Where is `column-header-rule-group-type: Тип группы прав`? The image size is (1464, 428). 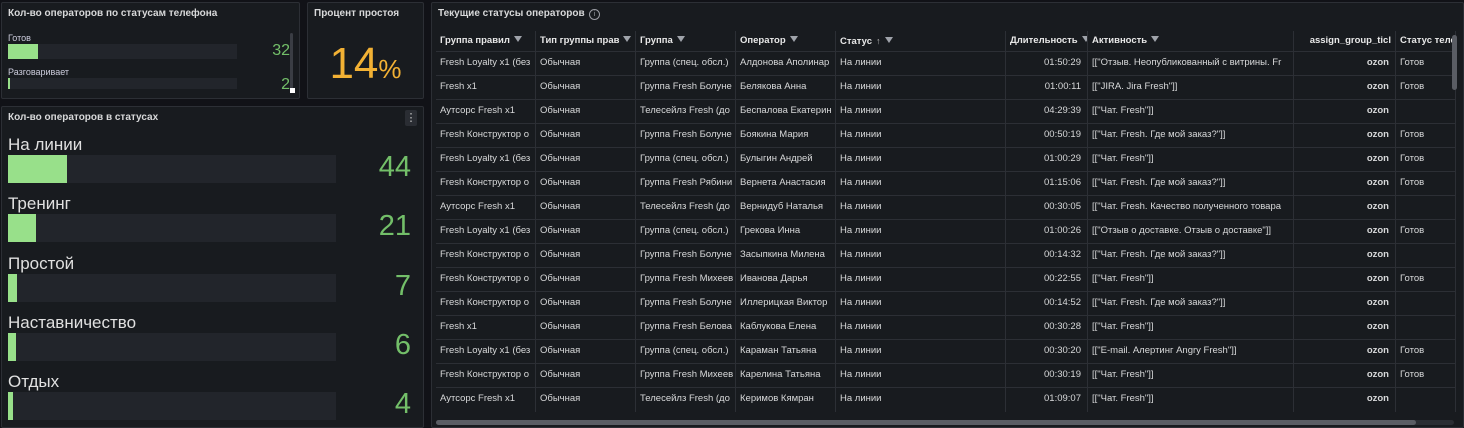
column-header-rule-group-type: Тип группы прав is located at coordinates (586, 41).